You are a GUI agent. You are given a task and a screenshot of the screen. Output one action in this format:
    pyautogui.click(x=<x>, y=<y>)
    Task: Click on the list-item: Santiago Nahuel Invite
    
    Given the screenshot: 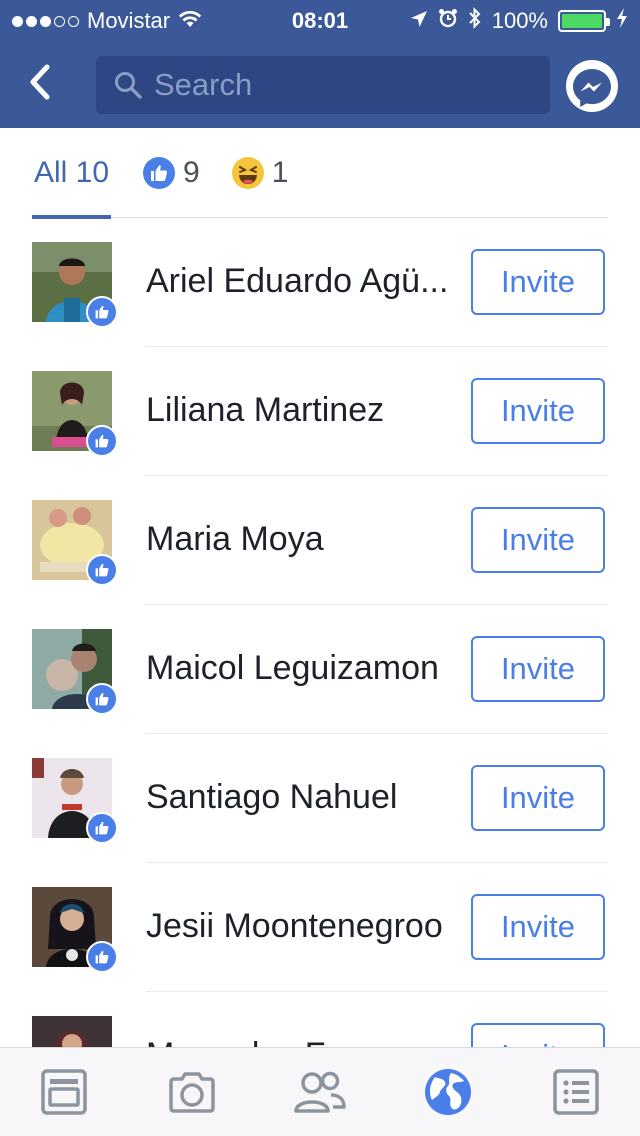 What is the action you would take?
    pyautogui.click(x=320, y=798)
    